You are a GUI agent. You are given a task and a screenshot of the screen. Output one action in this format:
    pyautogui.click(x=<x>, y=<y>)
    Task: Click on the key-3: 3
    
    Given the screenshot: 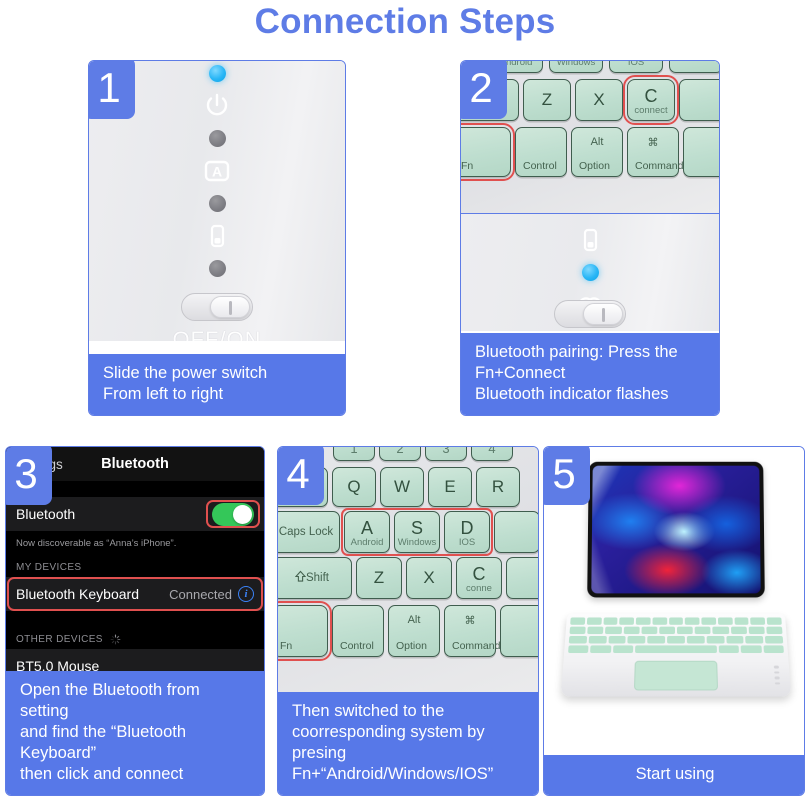 What is the action you would take?
    pyautogui.click(x=446, y=454)
    